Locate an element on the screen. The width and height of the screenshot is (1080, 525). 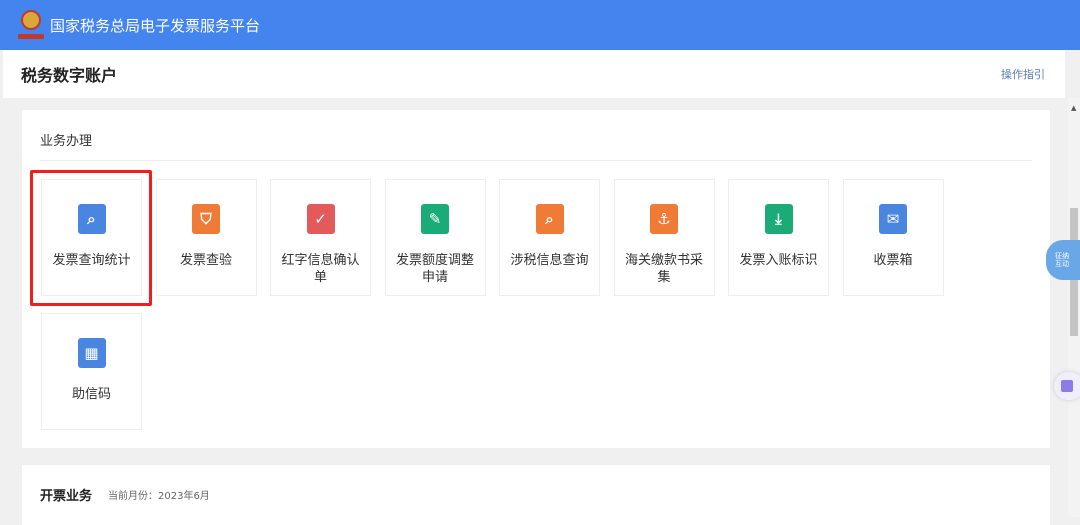
ticket-shield-icon: ⛉ is located at coordinates (206, 219).